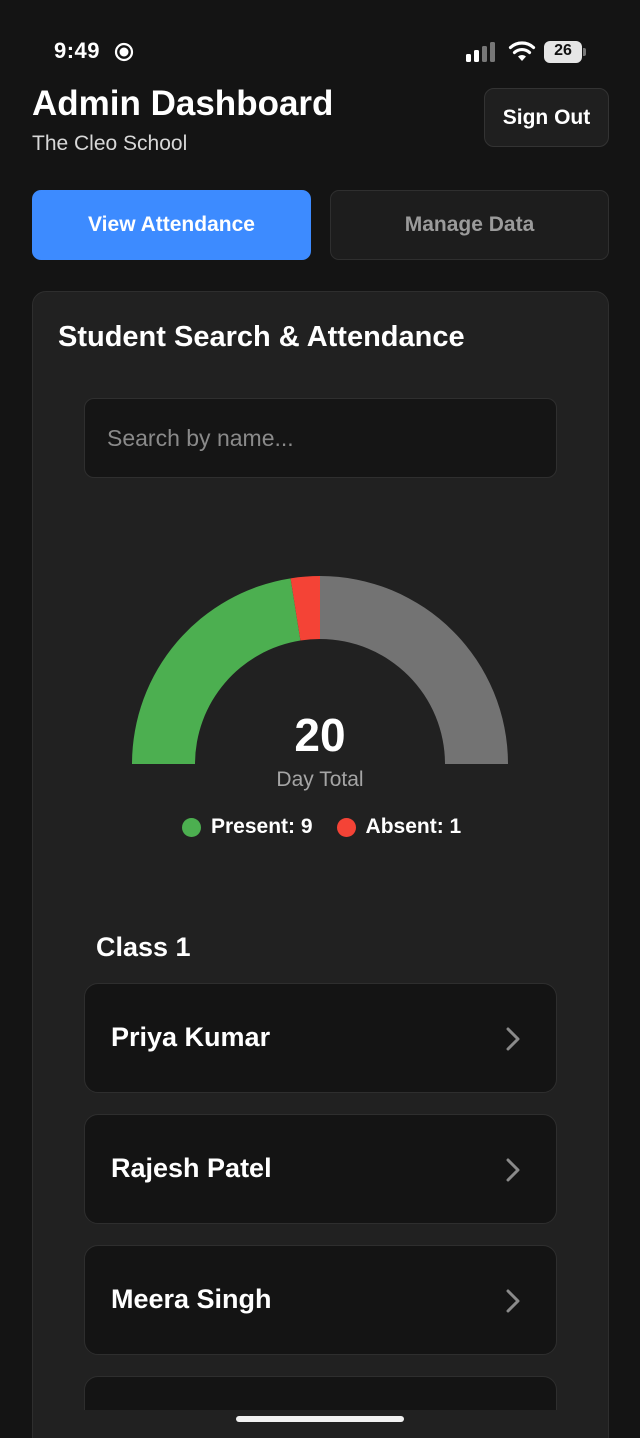 Image resolution: width=640 pixels, height=1438 pixels. I want to click on day-total-label: Day Total, so click(320, 779).